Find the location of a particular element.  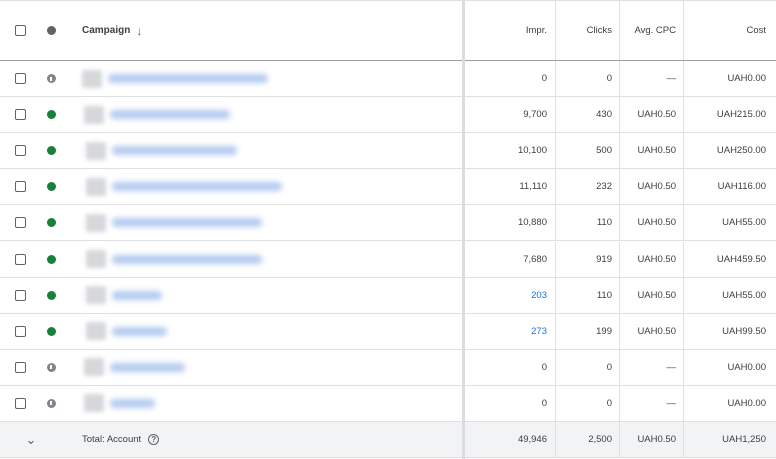

cost-column-header: Cost is located at coordinates (756, 30).